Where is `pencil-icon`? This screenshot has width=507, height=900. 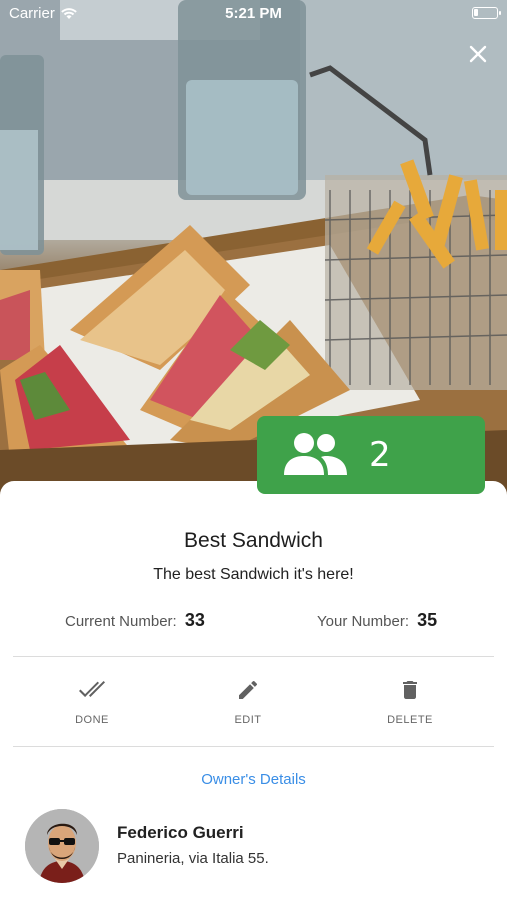
pencil-icon is located at coordinates (248, 689).